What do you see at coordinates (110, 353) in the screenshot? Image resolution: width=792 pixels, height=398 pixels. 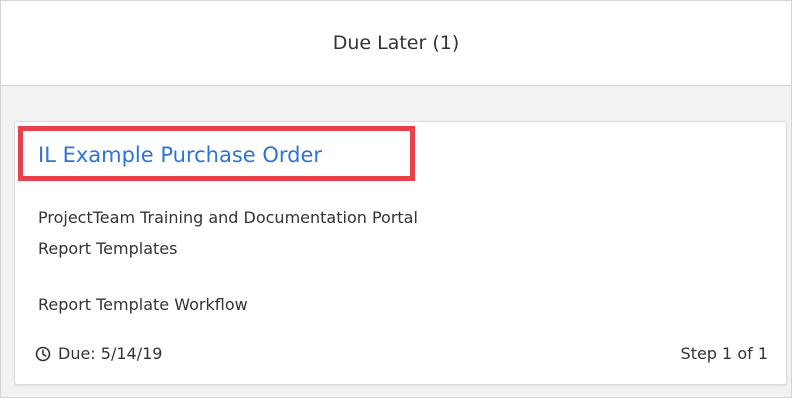 I see `due-date-text: Due: 5/14/19` at bounding box center [110, 353].